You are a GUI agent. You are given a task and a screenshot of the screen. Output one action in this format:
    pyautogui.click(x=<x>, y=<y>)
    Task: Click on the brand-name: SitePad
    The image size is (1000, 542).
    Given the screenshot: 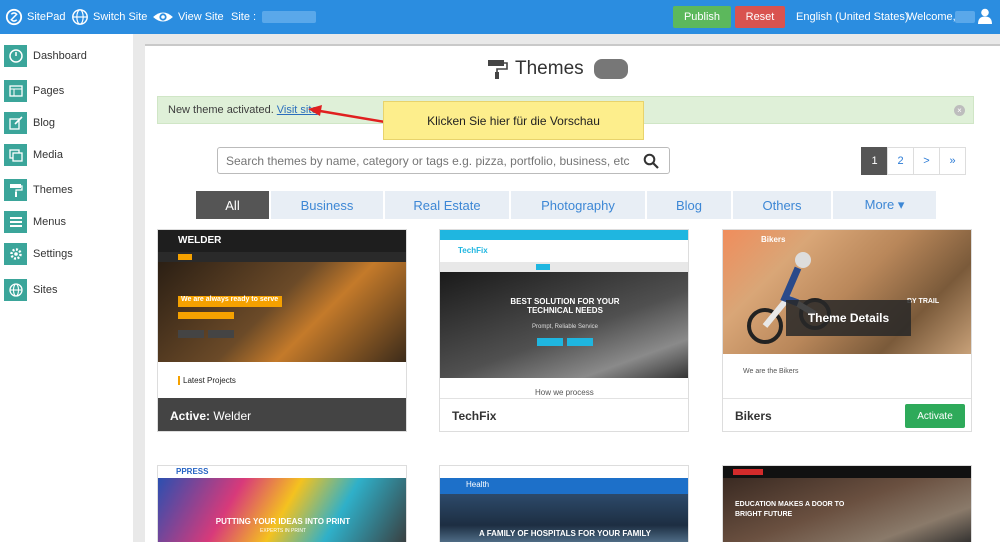 What is the action you would take?
    pyautogui.click(x=46, y=17)
    